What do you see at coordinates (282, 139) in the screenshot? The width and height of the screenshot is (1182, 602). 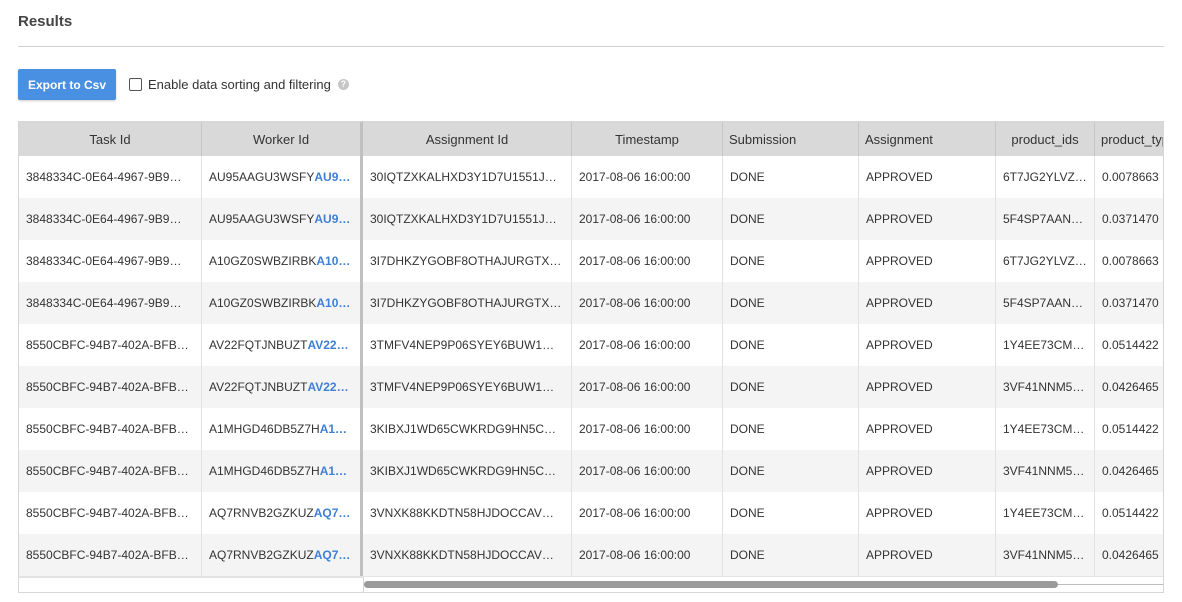 I see `header-worker-id: Worker Id` at bounding box center [282, 139].